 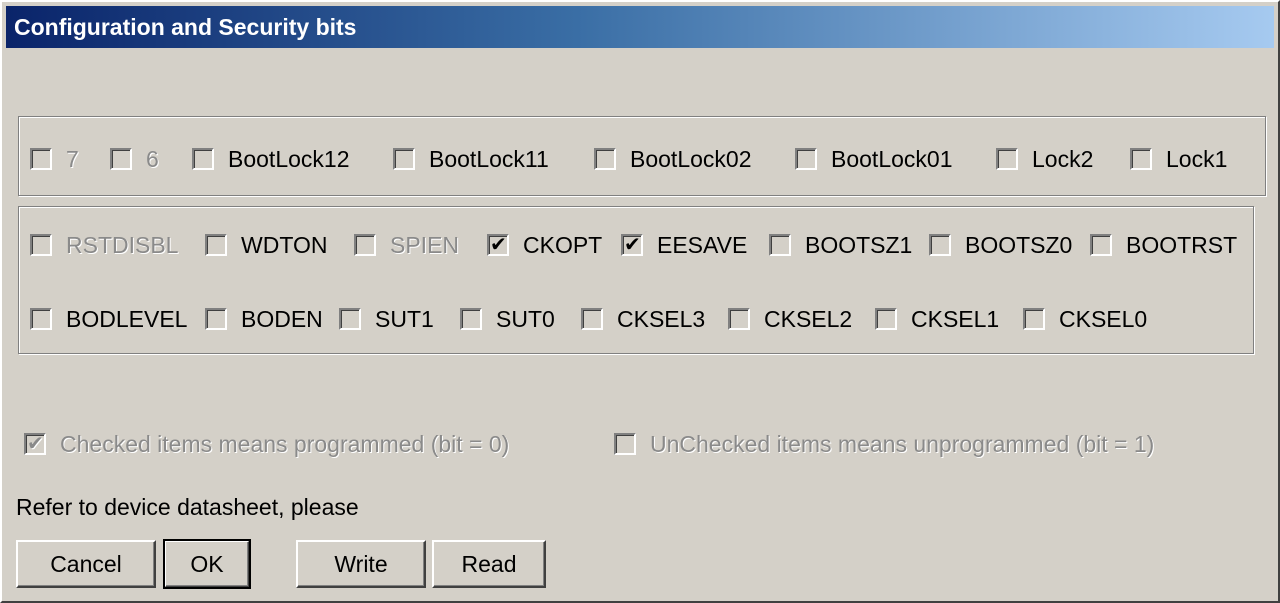 I want to click on checkbox-bit7: 7, so click(x=54, y=159).